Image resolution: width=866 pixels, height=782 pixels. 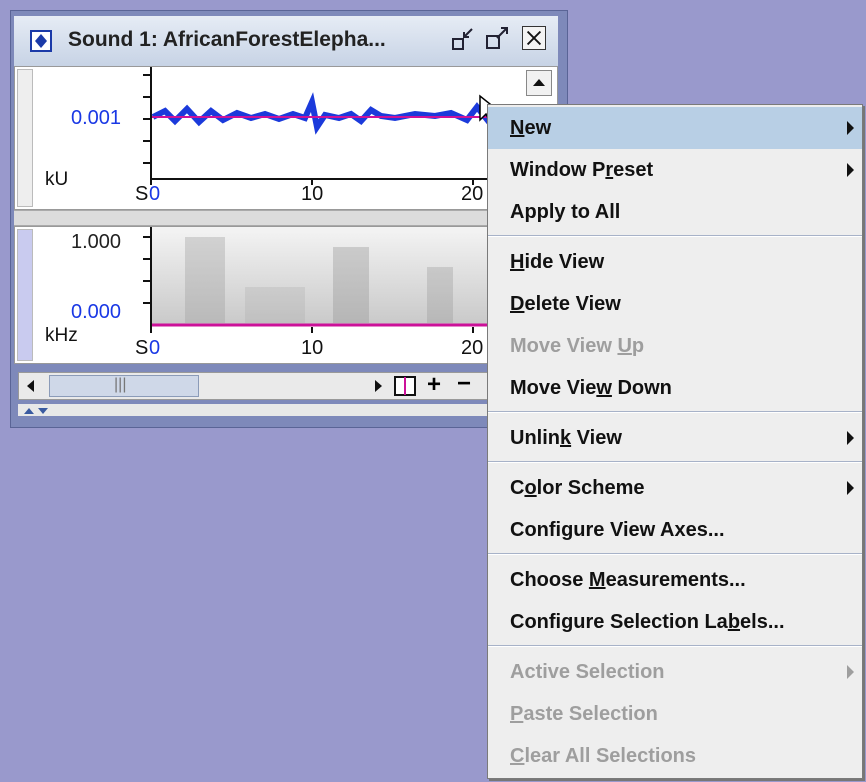 What do you see at coordinates (434, 385) in the screenshot?
I see `zoom-in-button: +` at bounding box center [434, 385].